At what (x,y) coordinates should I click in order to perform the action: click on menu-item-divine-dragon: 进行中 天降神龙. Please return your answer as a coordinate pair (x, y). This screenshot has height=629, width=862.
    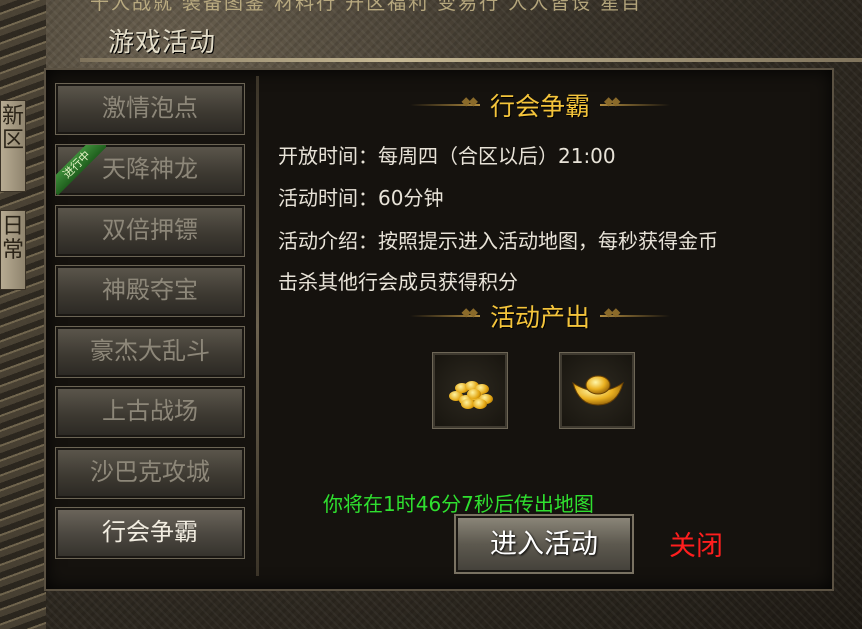
    Looking at the image, I should click on (150, 170).